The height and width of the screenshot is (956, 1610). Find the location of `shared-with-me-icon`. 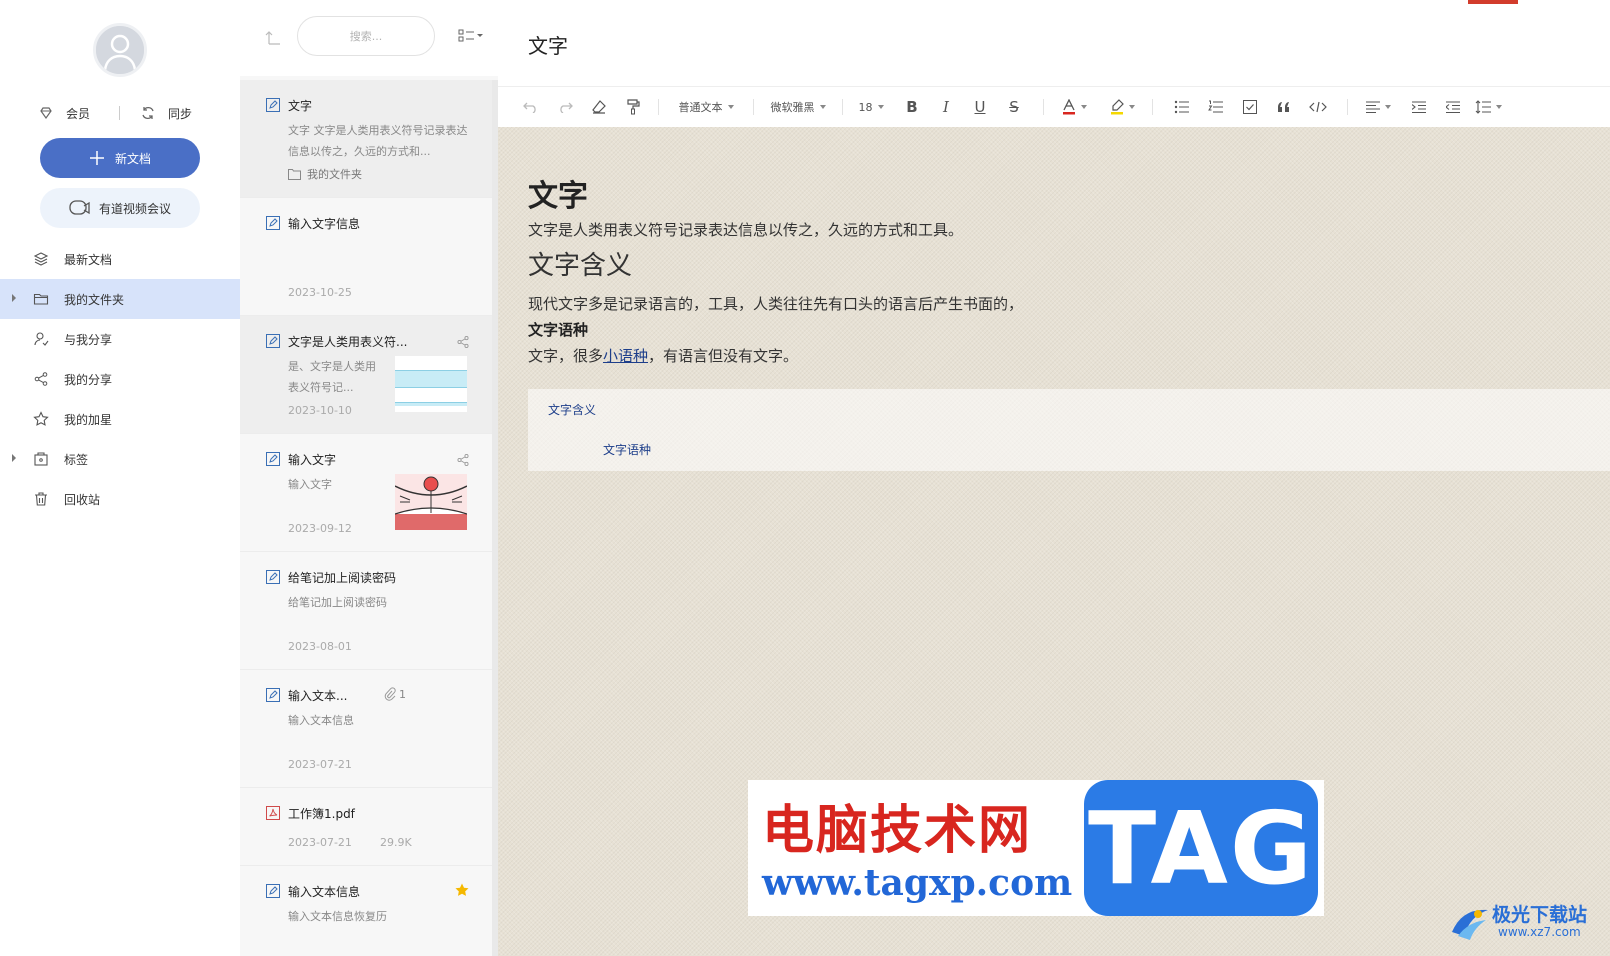

shared-with-me-icon is located at coordinates (41, 339).